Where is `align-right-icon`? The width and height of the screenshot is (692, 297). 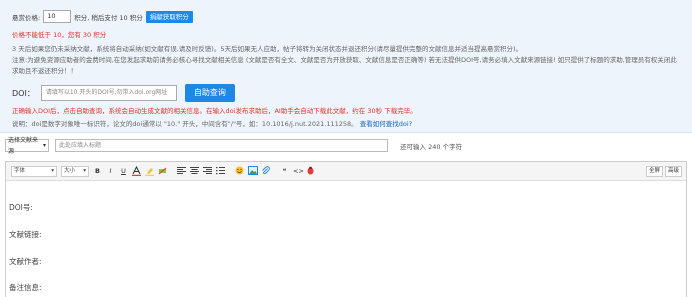
align-right-icon is located at coordinates (207, 171).